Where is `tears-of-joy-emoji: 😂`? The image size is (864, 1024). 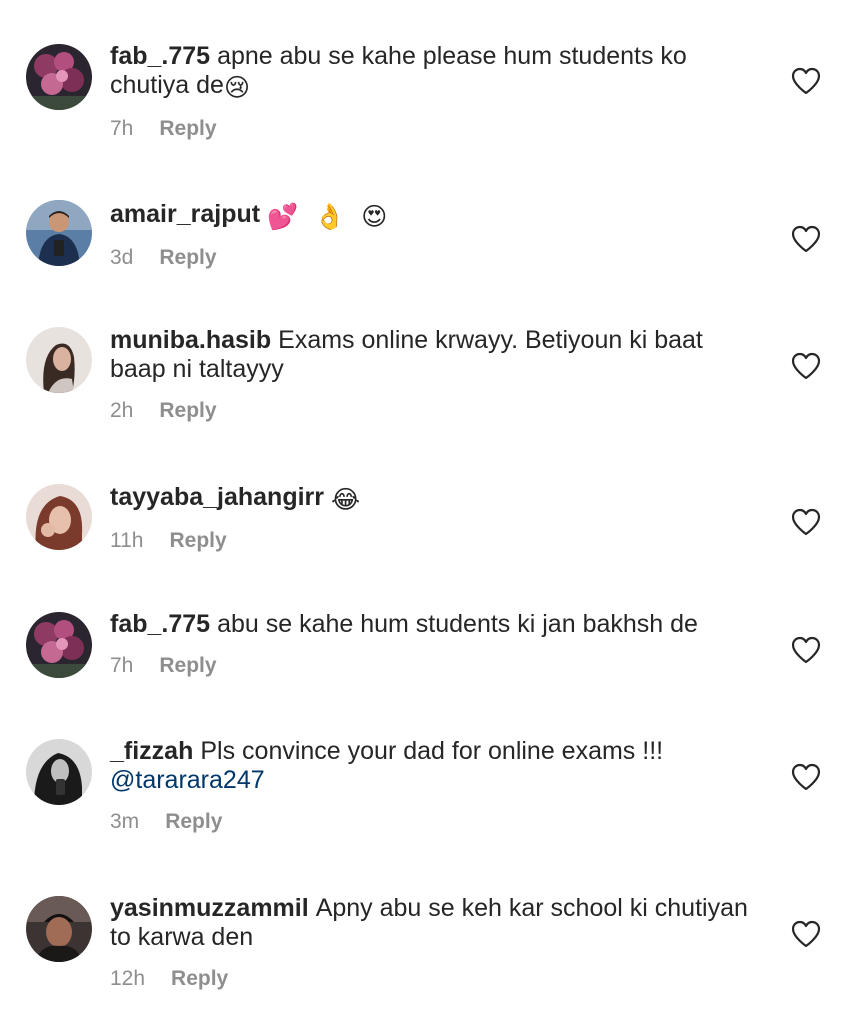
tears-of-joy-emoji: 😂 is located at coordinates (346, 499).